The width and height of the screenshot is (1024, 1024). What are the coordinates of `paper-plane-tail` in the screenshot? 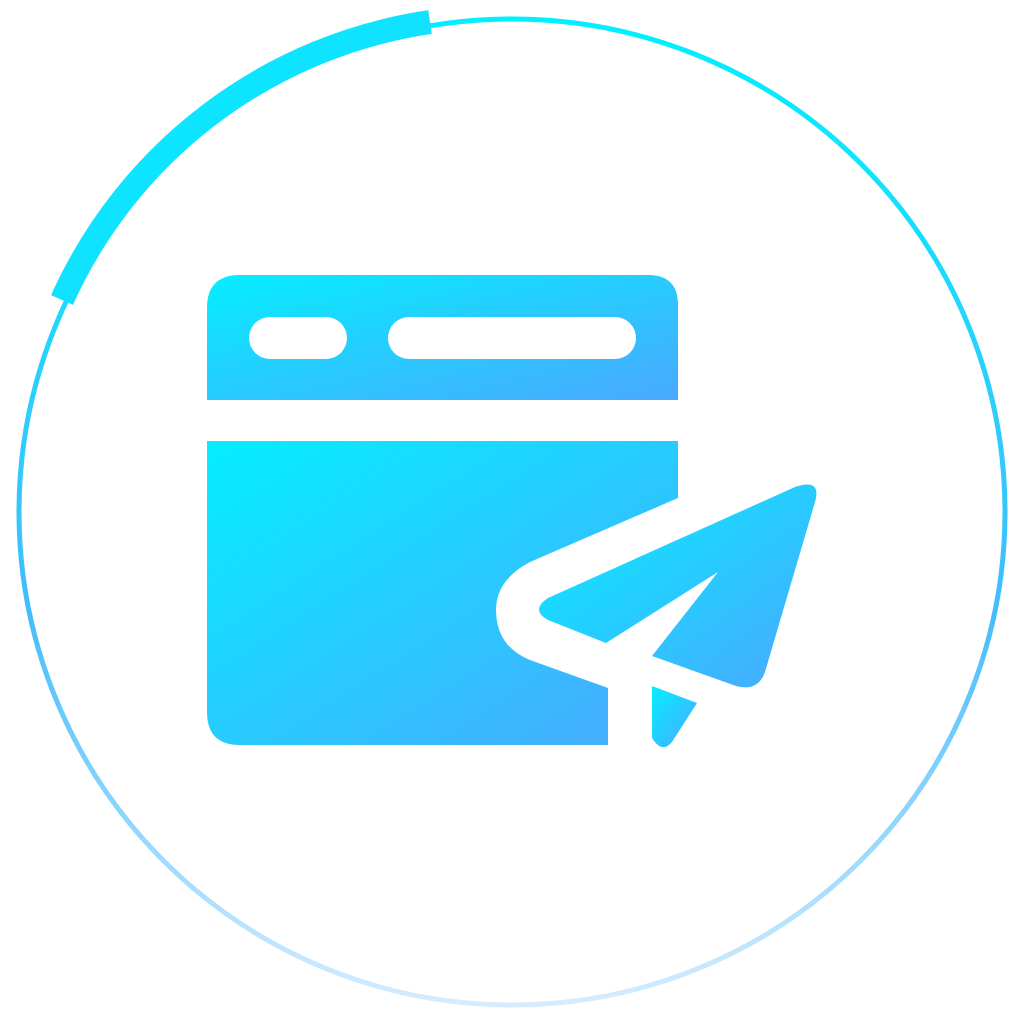 It's located at (674, 717).